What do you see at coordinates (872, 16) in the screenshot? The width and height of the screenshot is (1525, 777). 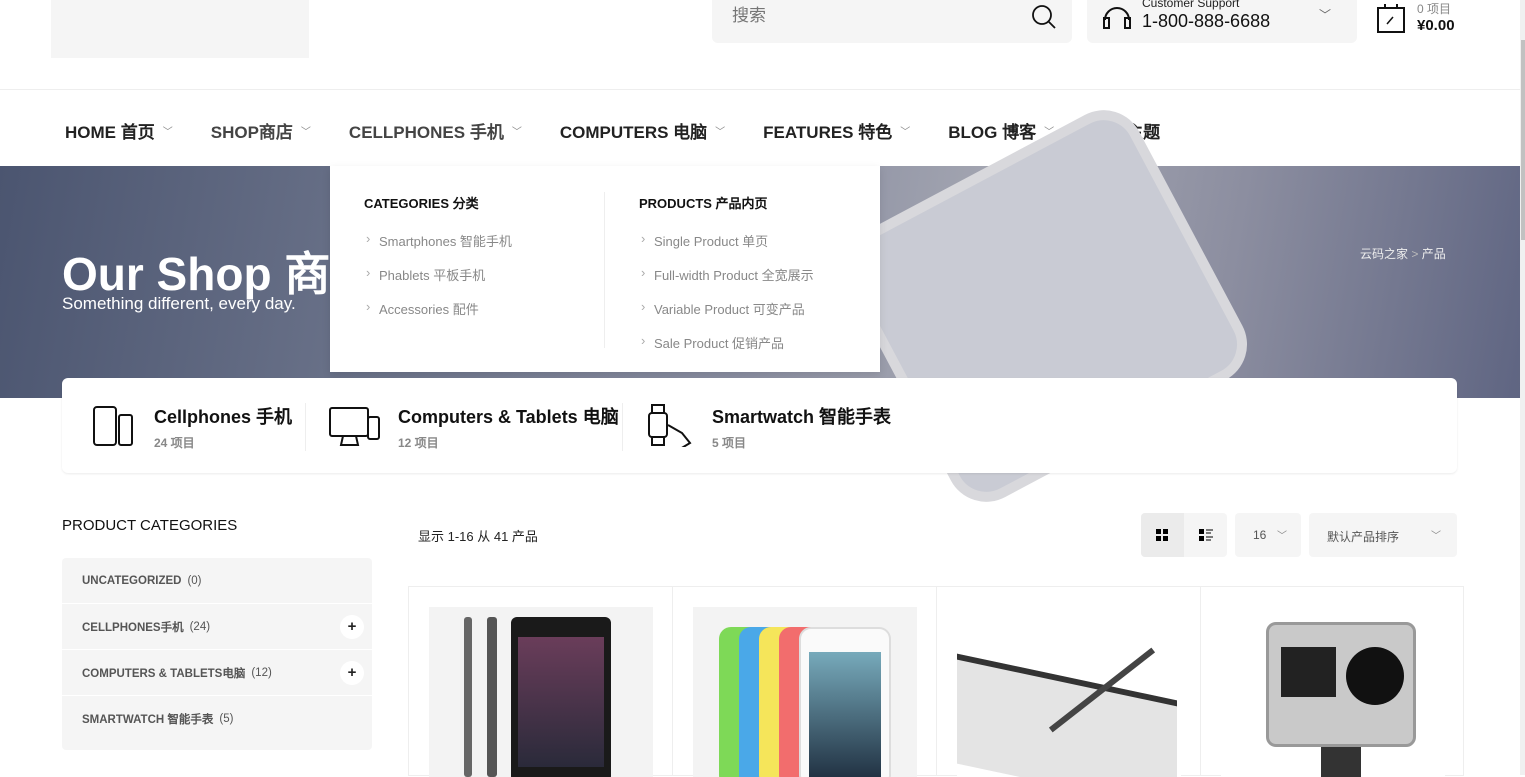 I see `search-input` at bounding box center [872, 16].